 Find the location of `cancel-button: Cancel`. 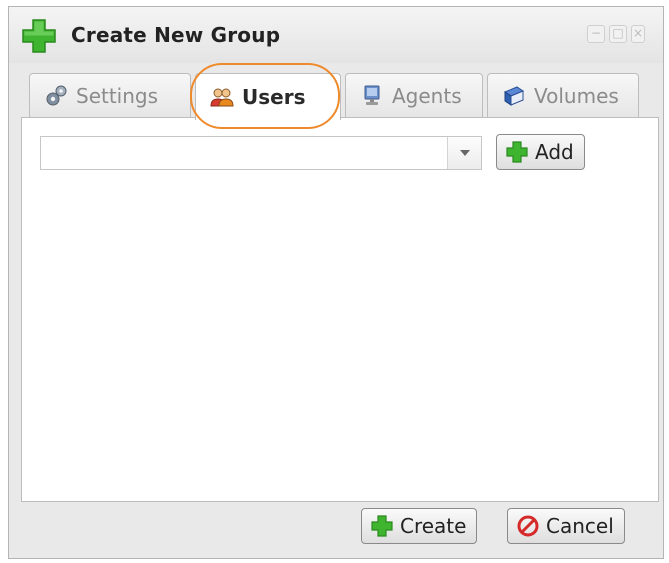

cancel-button: Cancel is located at coordinates (566, 526).